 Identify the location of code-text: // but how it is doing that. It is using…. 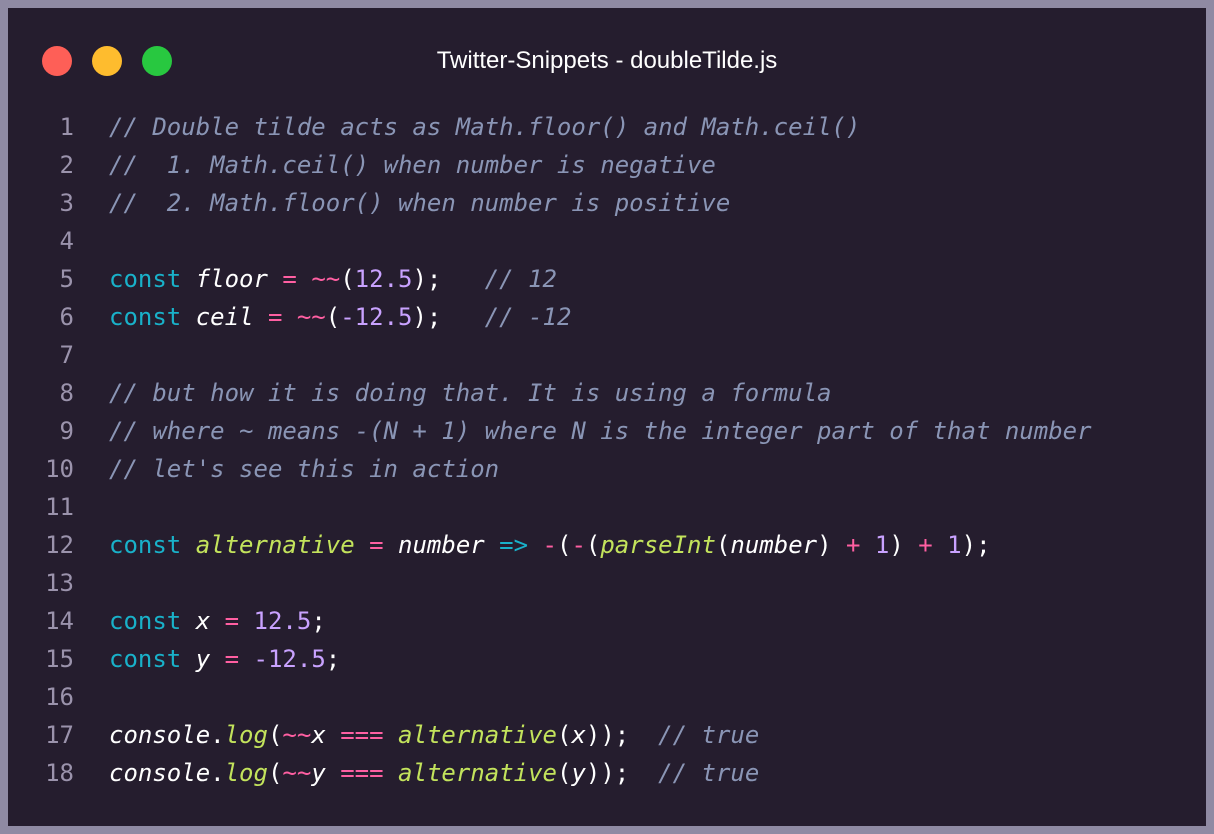
(470, 393).